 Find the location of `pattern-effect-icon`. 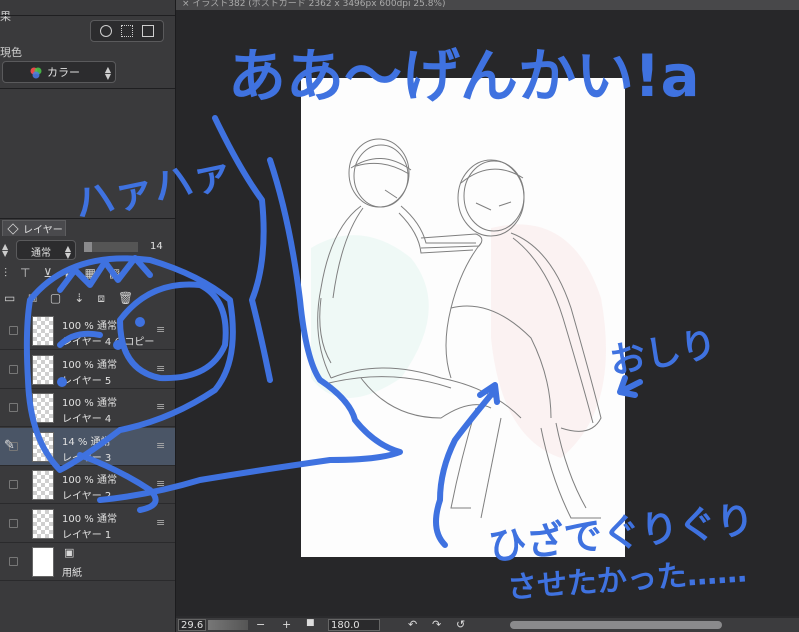

pattern-effect-icon is located at coordinates (126, 31).